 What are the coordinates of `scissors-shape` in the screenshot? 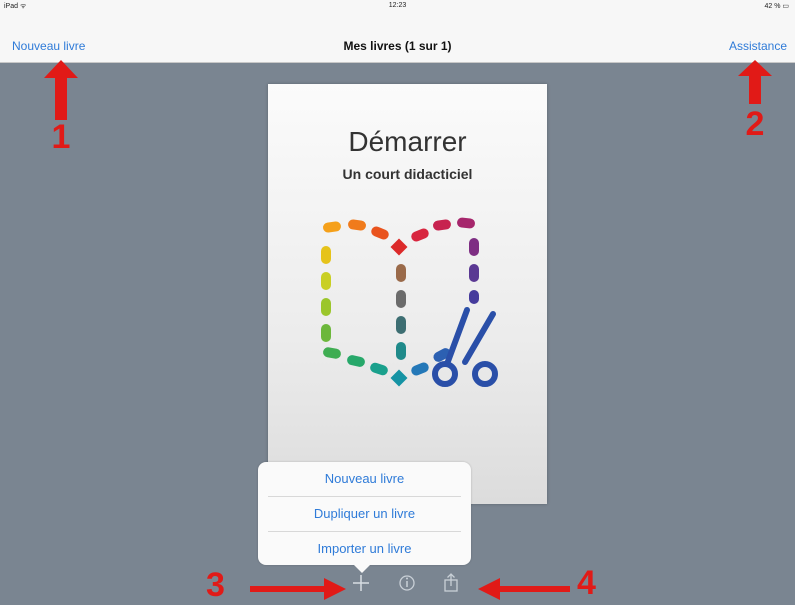 It's located at (465, 347).